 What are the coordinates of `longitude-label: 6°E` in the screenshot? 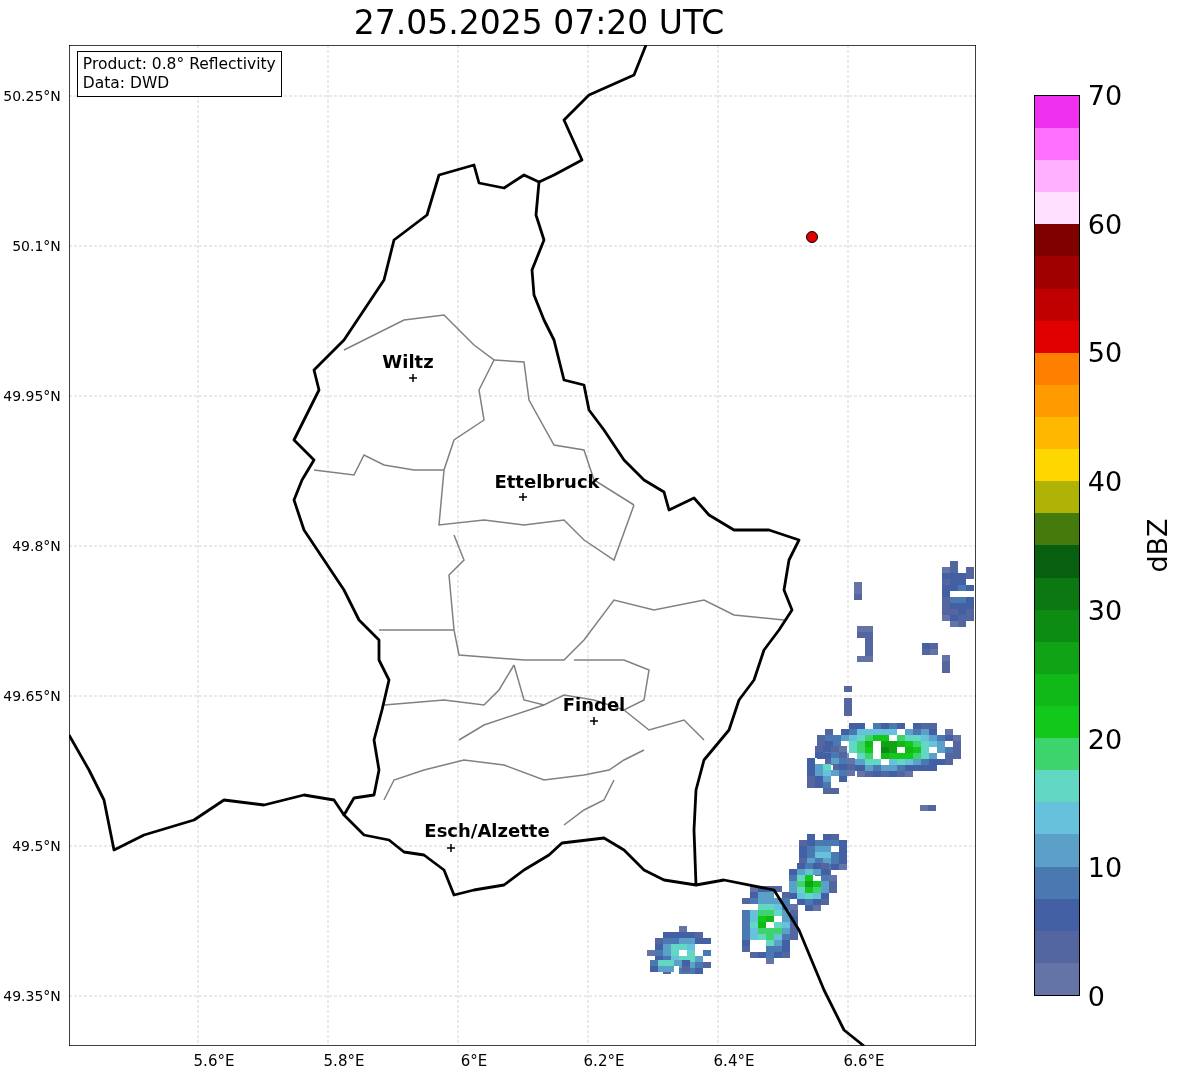 It's located at (474, 1061).